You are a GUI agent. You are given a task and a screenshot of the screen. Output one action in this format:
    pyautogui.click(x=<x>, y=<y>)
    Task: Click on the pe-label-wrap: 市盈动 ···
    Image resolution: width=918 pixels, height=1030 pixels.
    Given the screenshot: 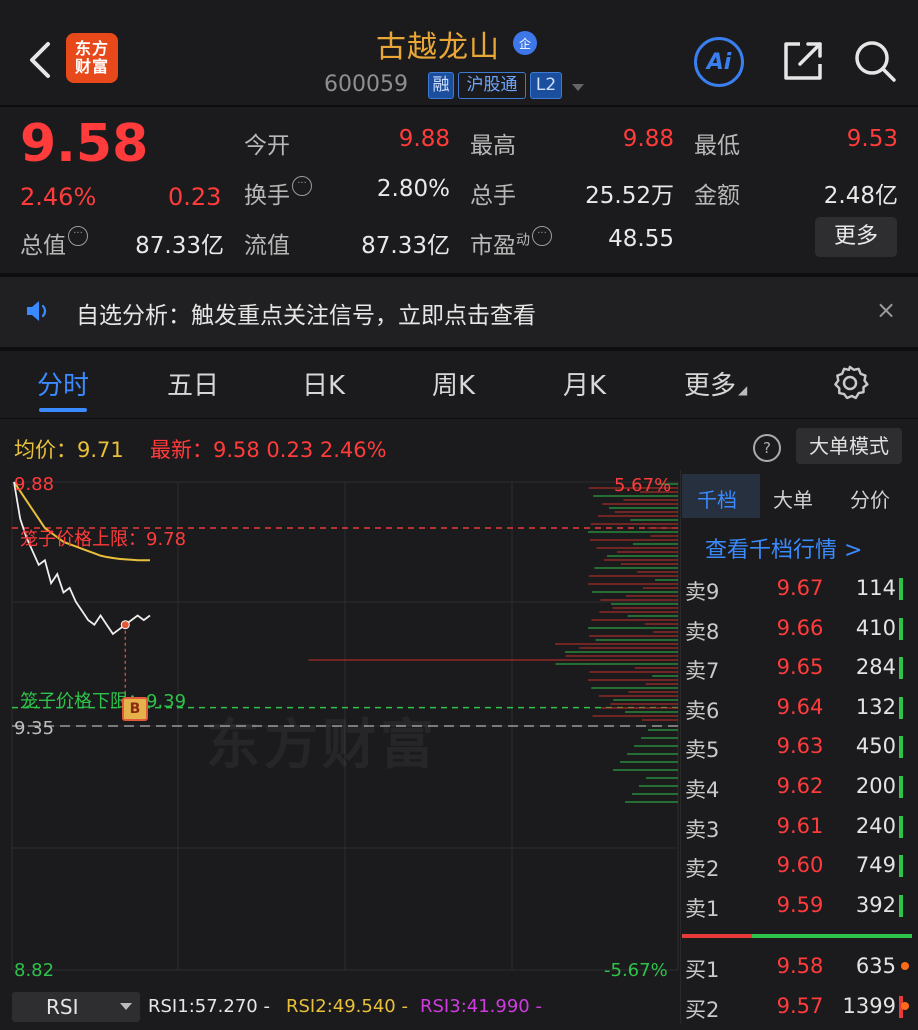 What is the action you would take?
    pyautogui.click(x=511, y=243)
    